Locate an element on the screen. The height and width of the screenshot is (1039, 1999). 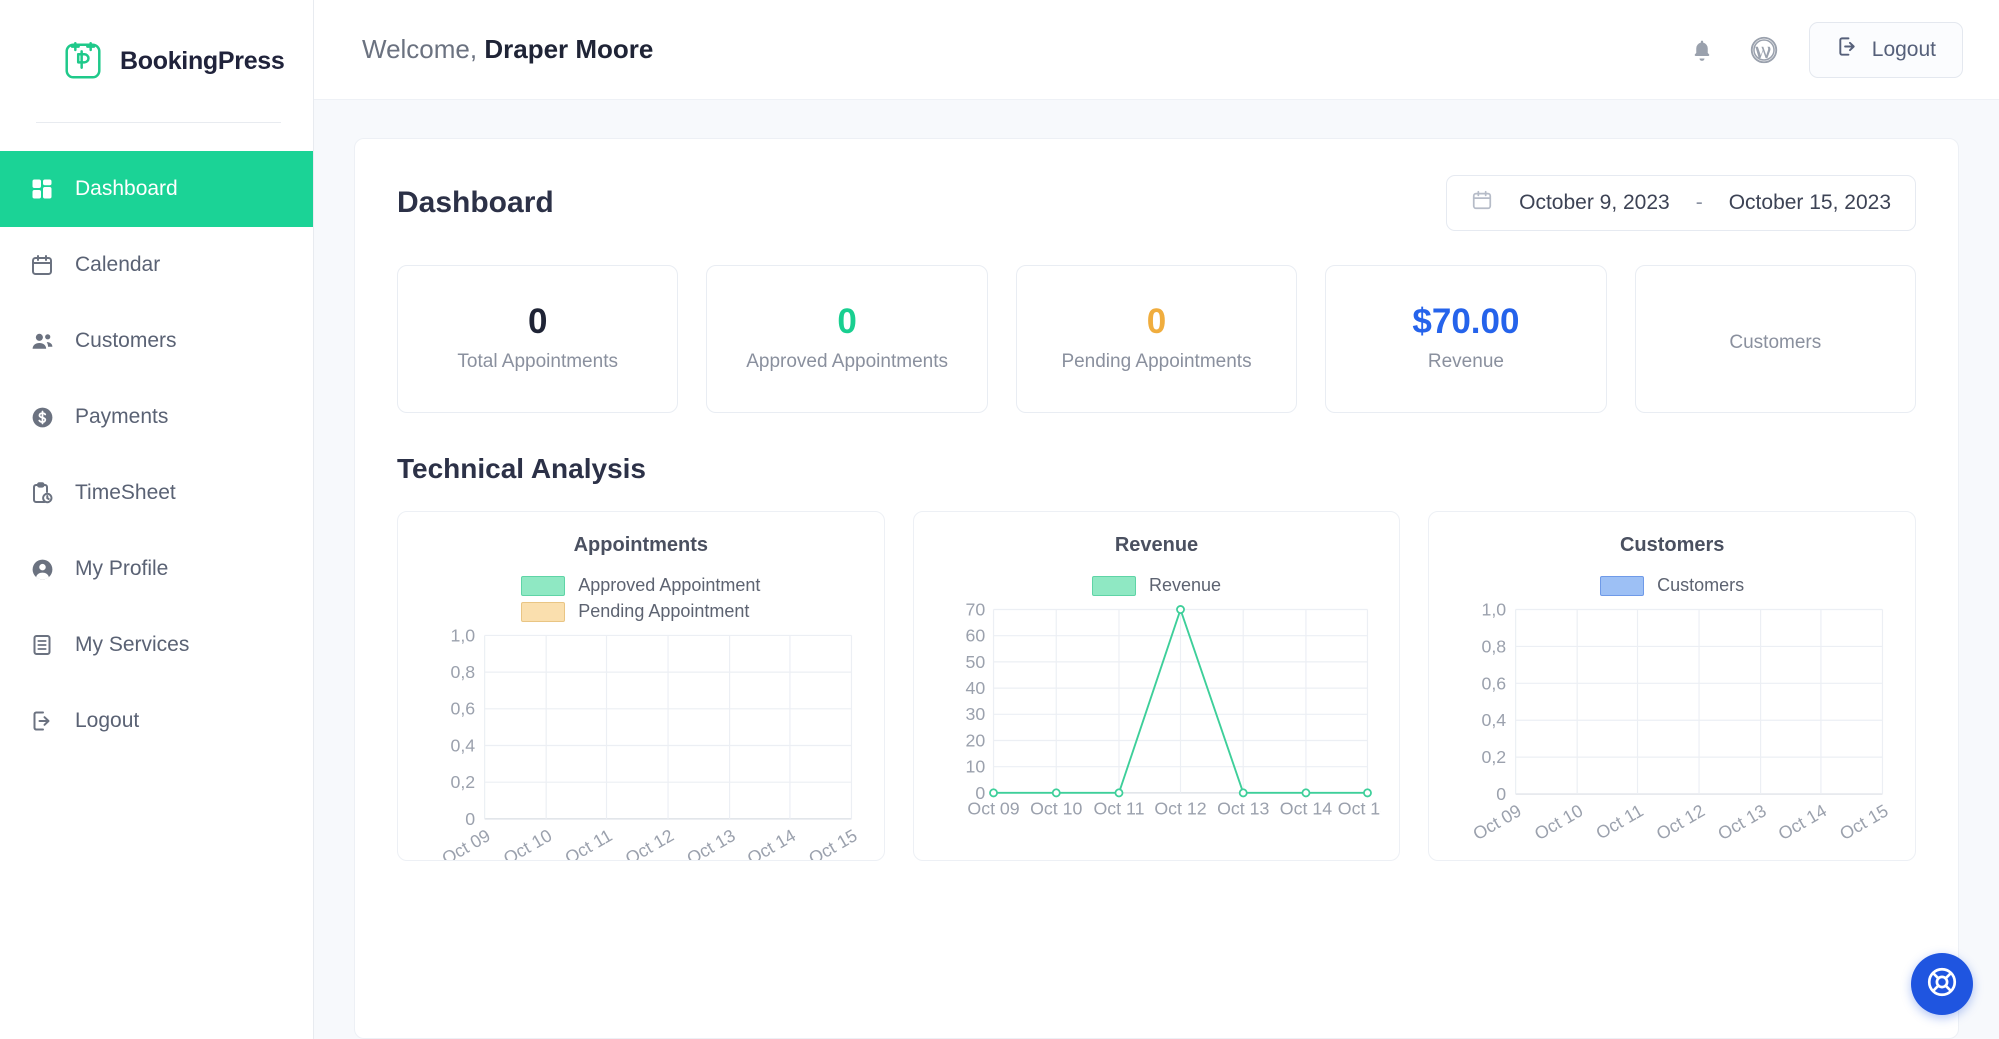
help-support-button is located at coordinates (1942, 984).